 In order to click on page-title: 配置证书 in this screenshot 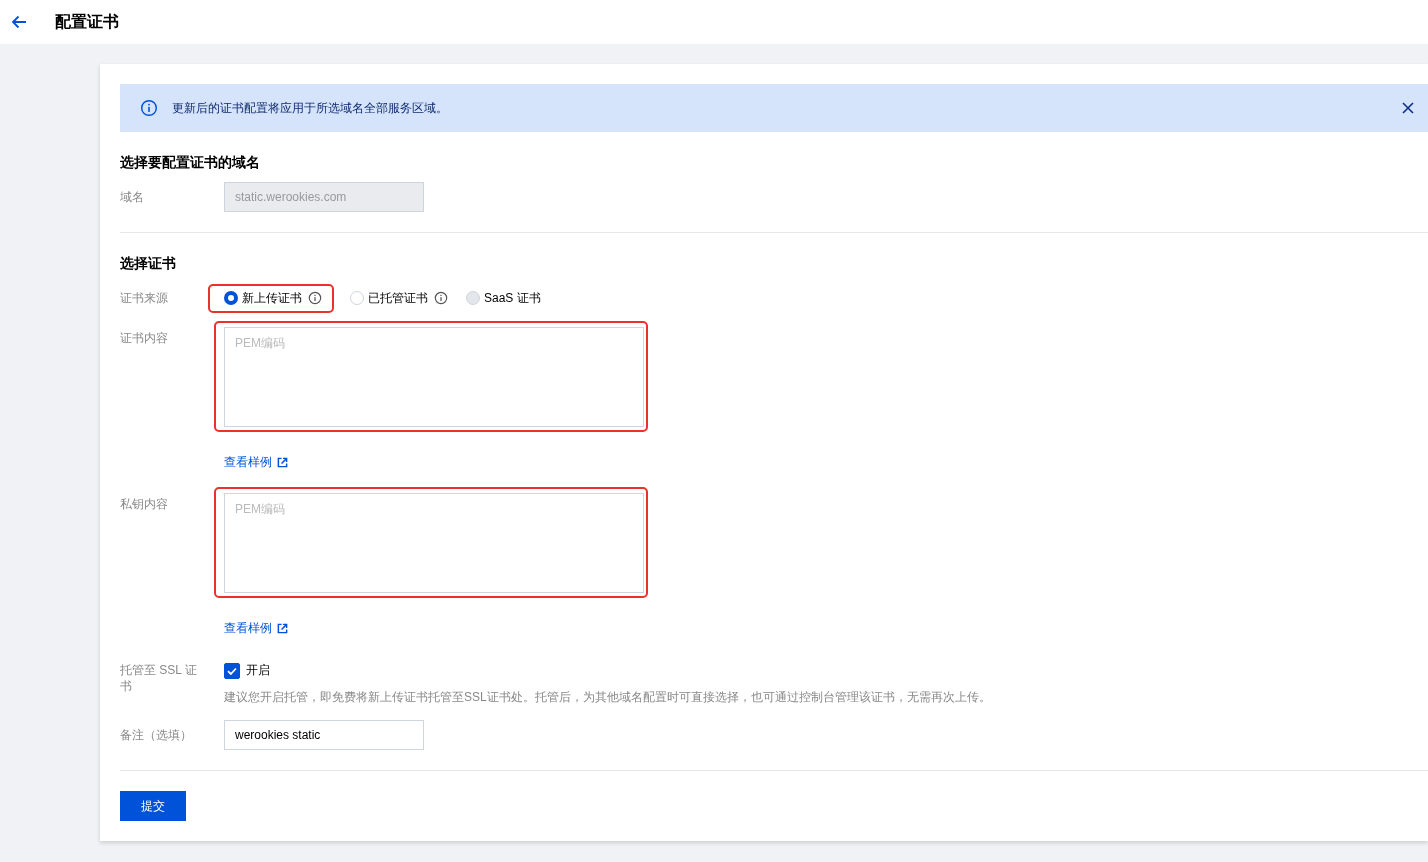, I will do `click(87, 21)`.